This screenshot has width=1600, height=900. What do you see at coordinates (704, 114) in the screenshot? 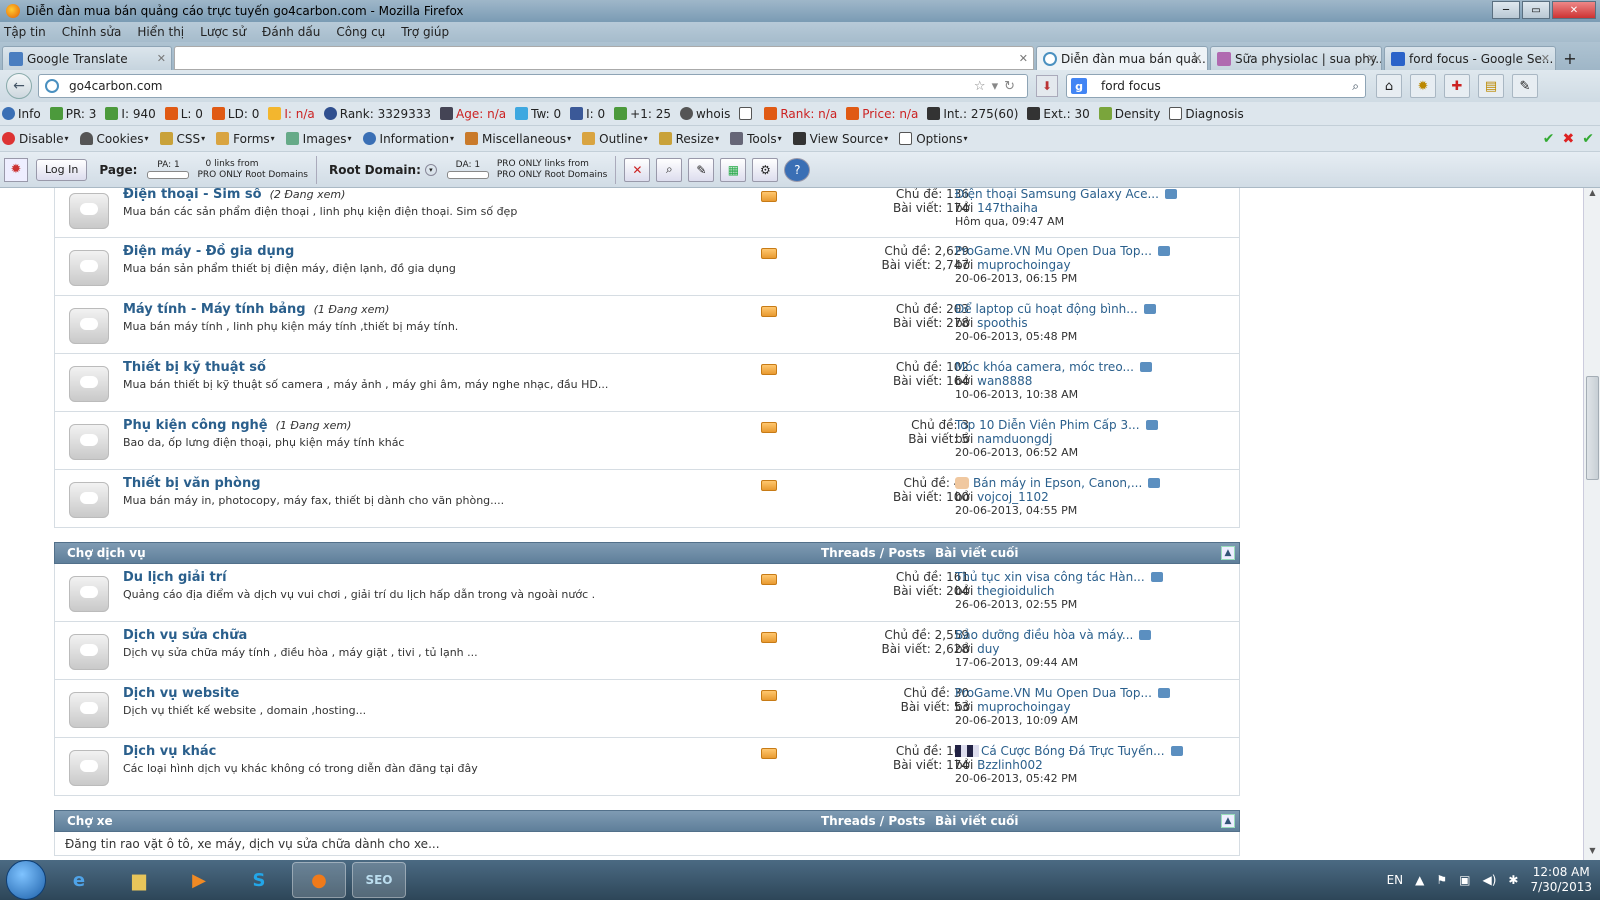
I see `seo-whois: whois` at bounding box center [704, 114].